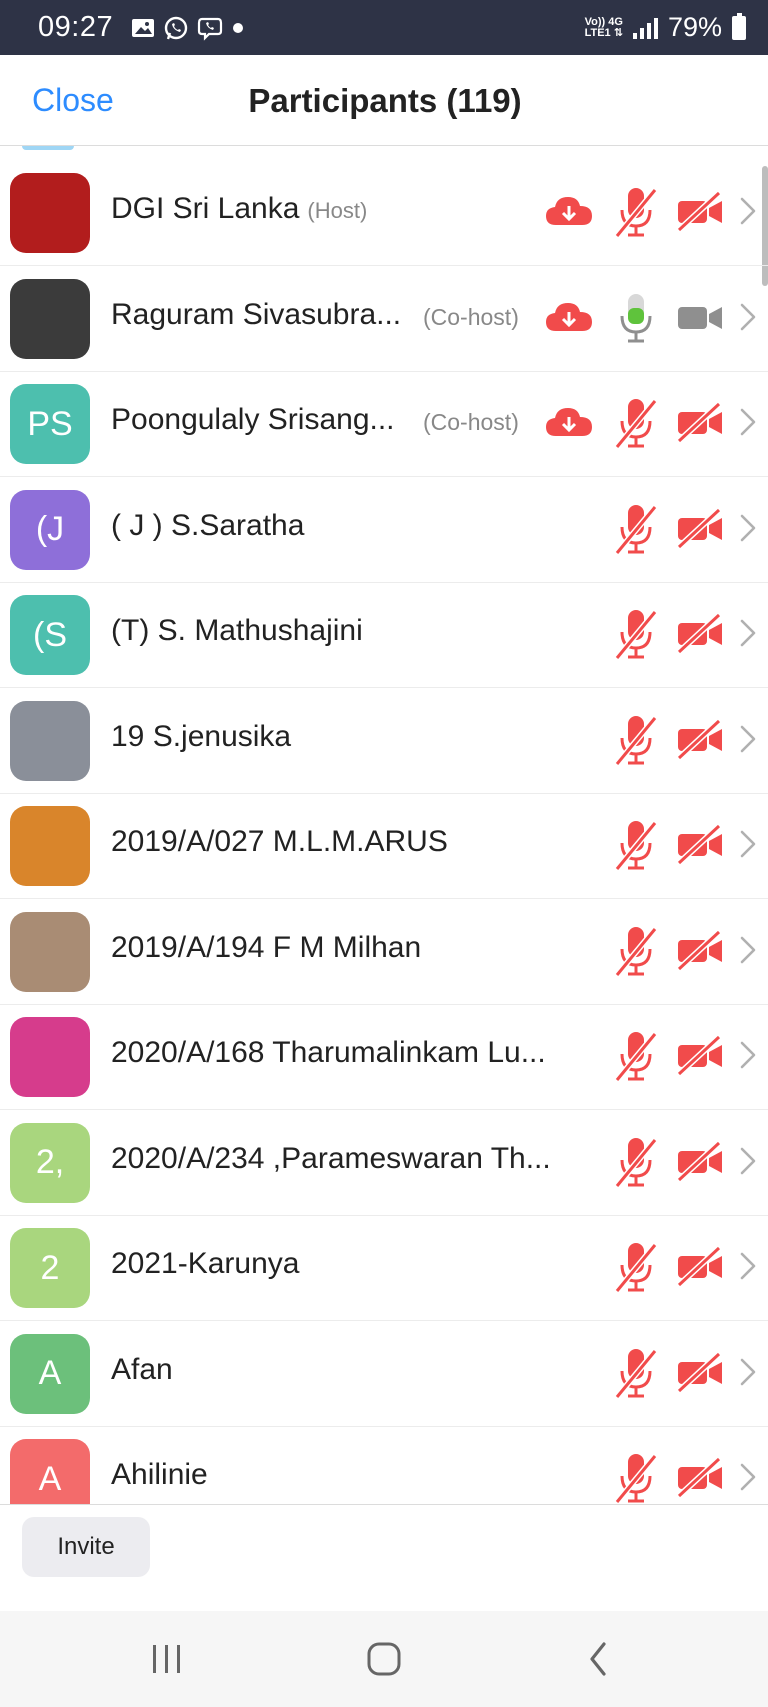  What do you see at coordinates (50, 529) in the screenshot?
I see `avatar: (J` at bounding box center [50, 529].